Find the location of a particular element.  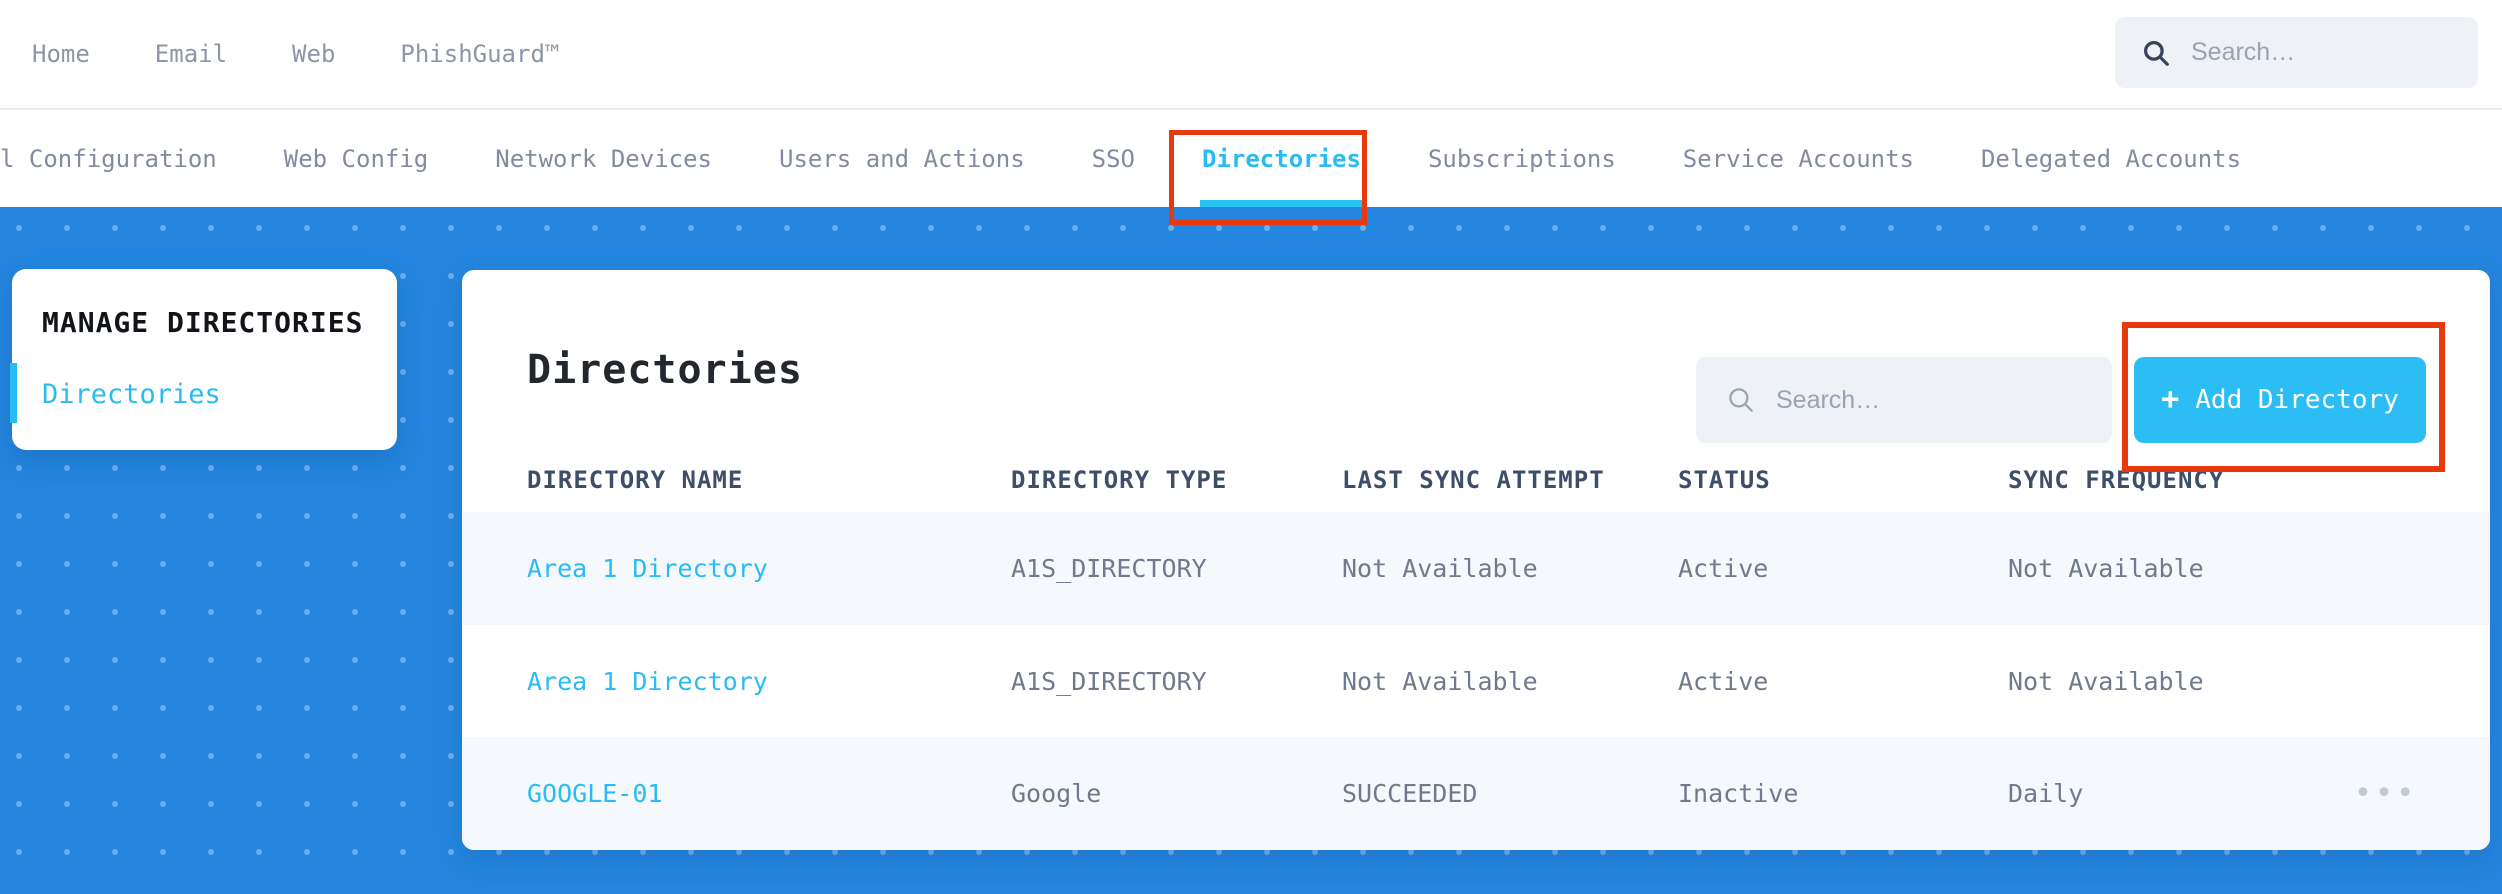

col-last-sync-attempt: LAST SYNC ATTEMPT is located at coordinates (1473, 480).